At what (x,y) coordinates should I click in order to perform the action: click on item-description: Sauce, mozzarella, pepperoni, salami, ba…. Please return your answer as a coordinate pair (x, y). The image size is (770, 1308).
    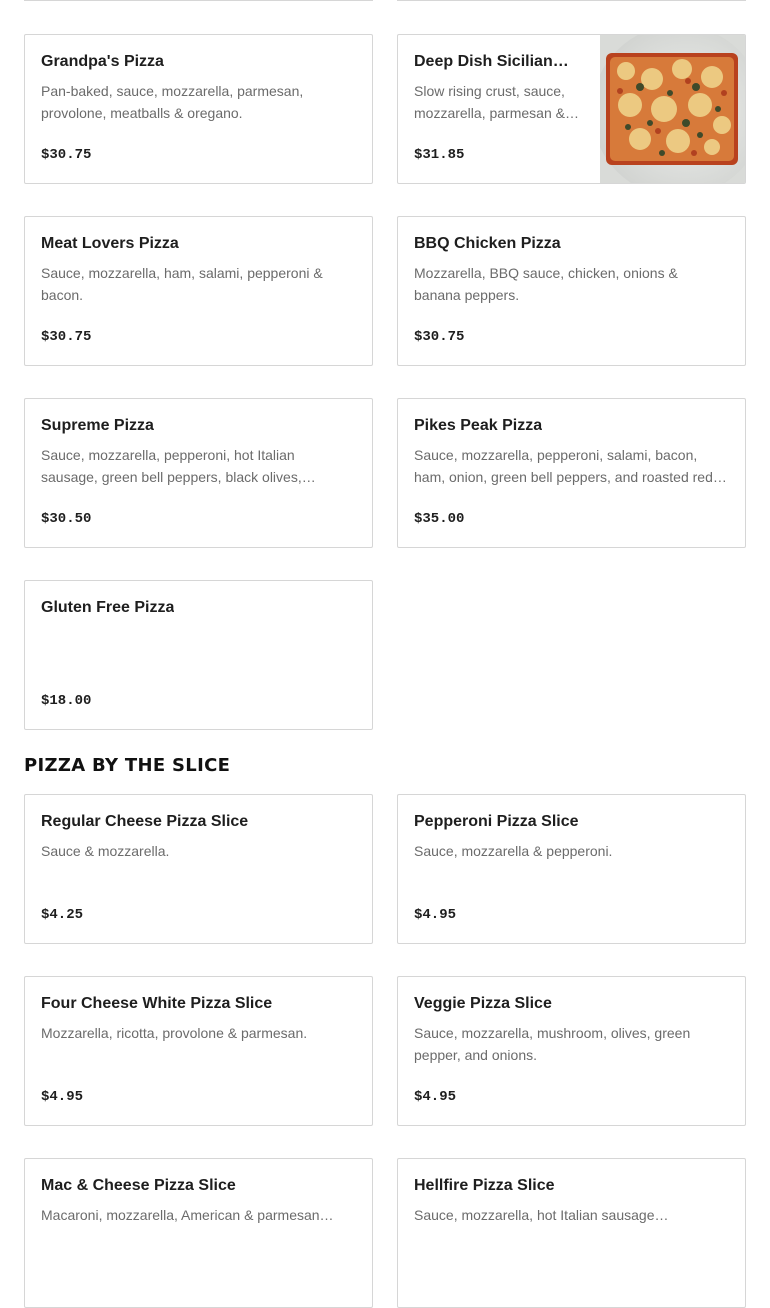
    Looking at the image, I should click on (570, 466).